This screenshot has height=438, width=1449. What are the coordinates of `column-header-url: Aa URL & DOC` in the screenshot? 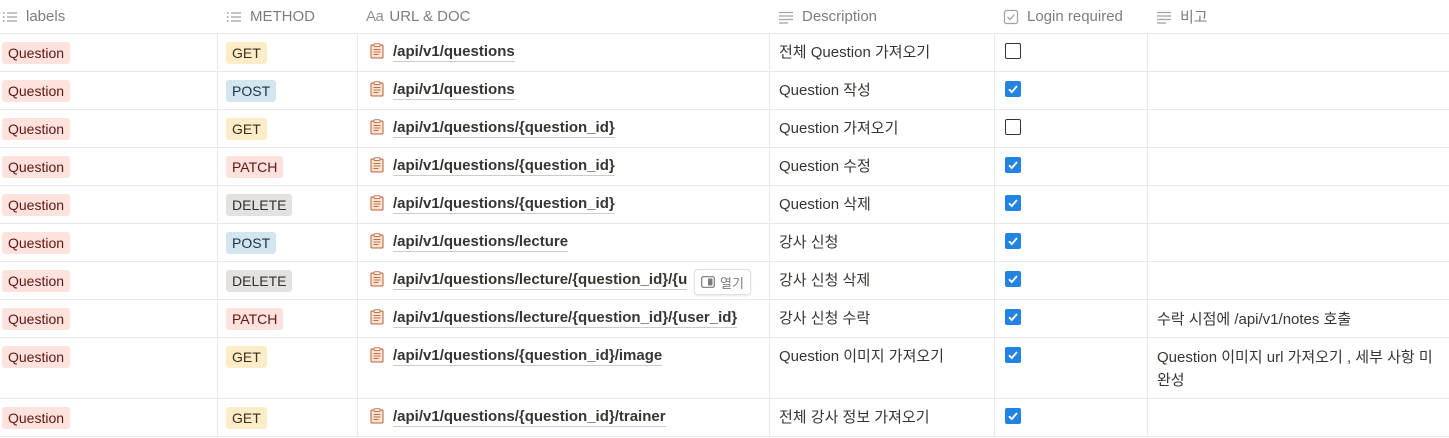 It's located at (564, 16).